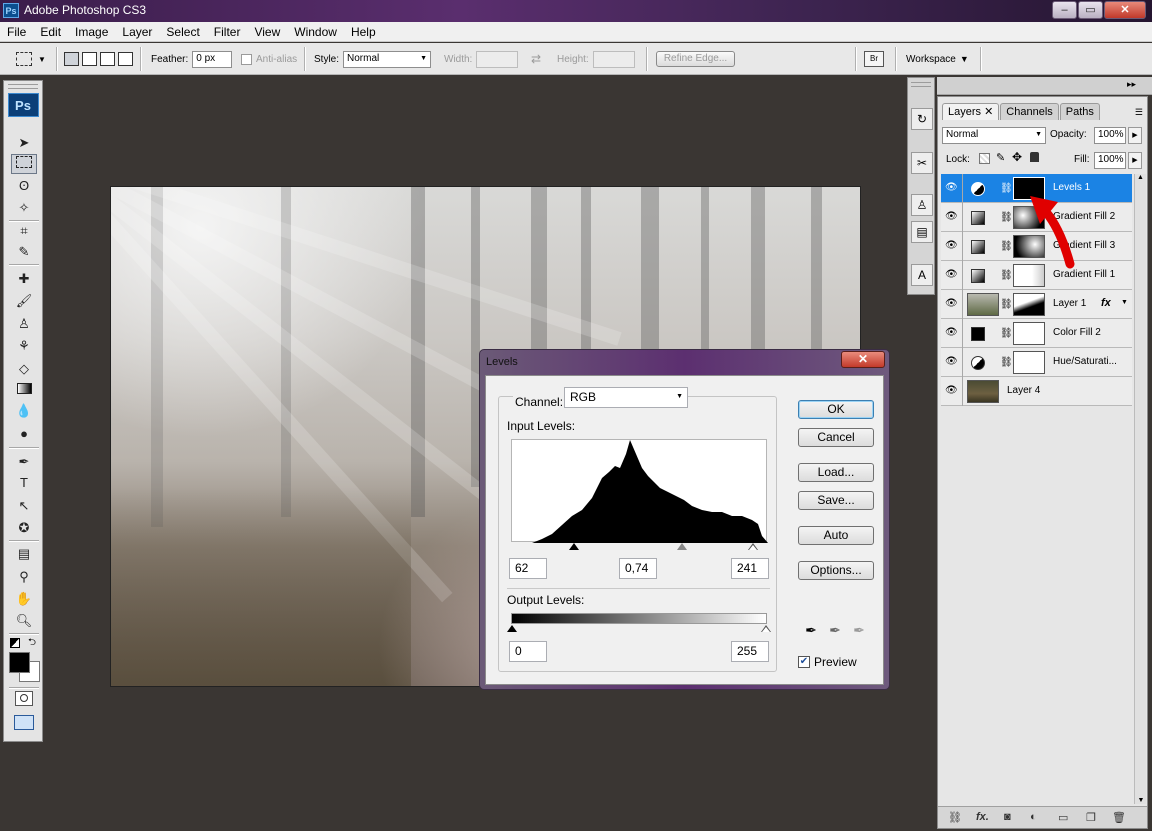 This screenshot has width=1152, height=831. I want to click on style-select: Normal ▼, so click(387, 59).